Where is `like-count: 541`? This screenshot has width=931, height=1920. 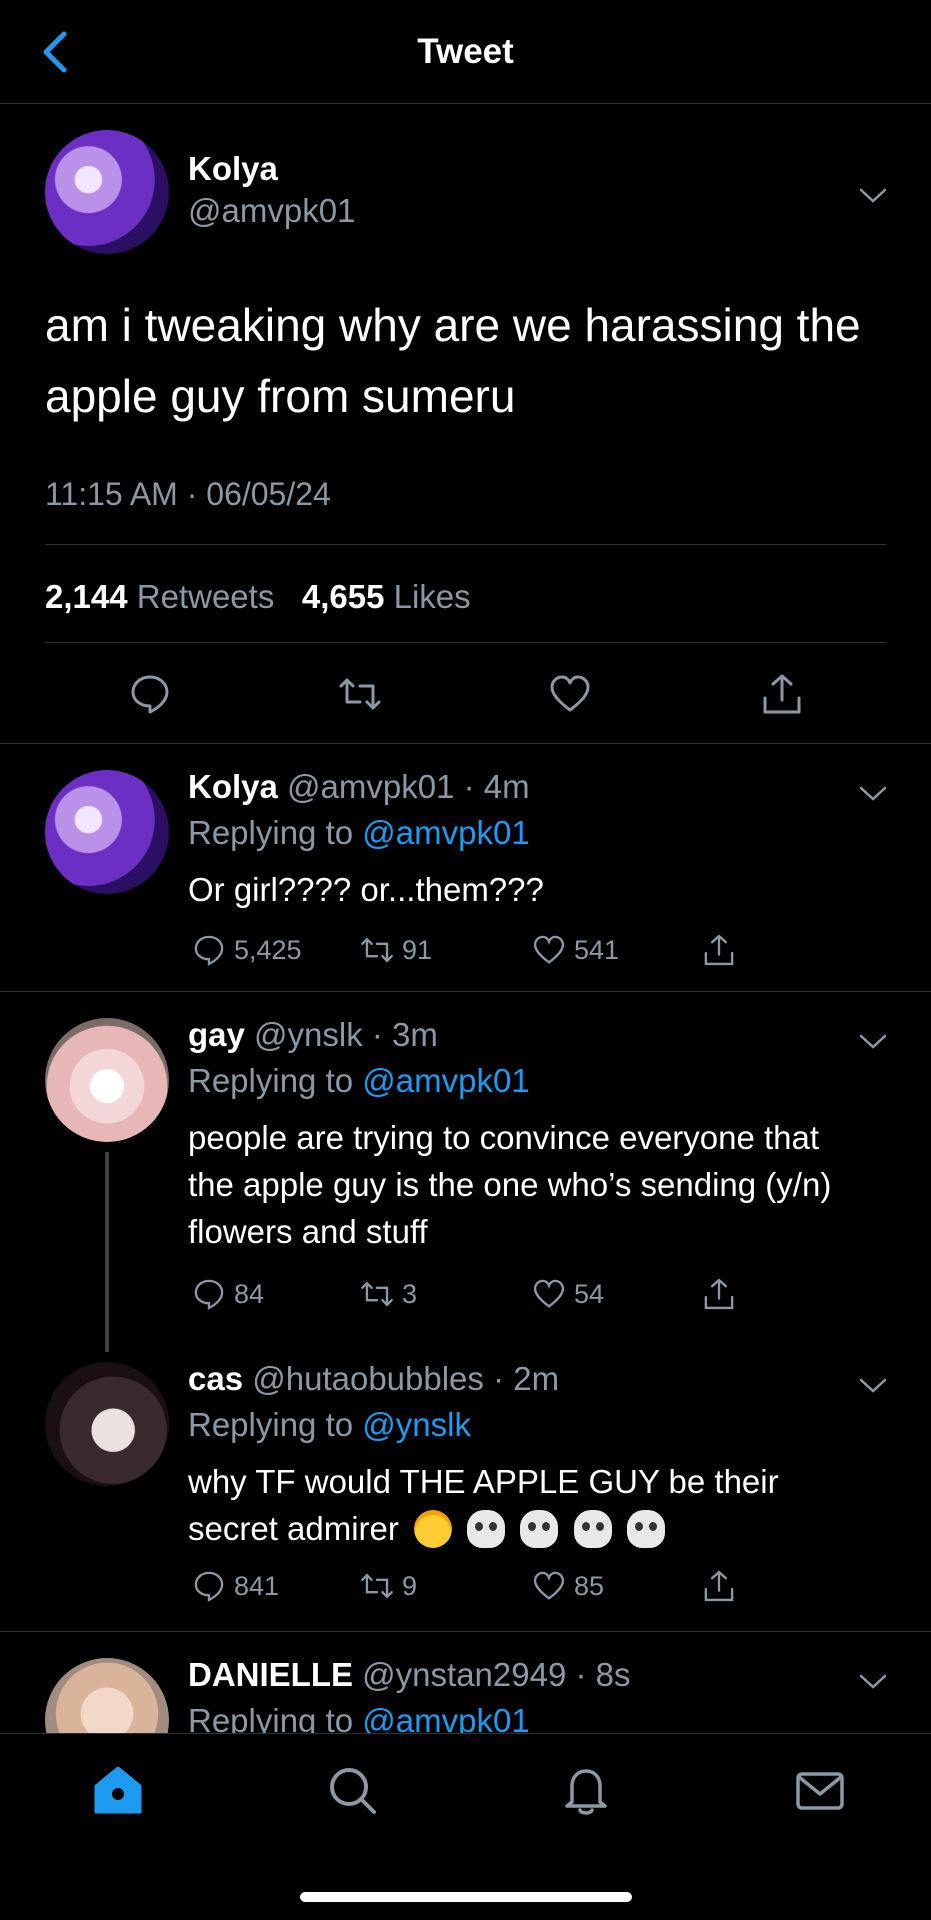 like-count: 541 is located at coordinates (597, 949).